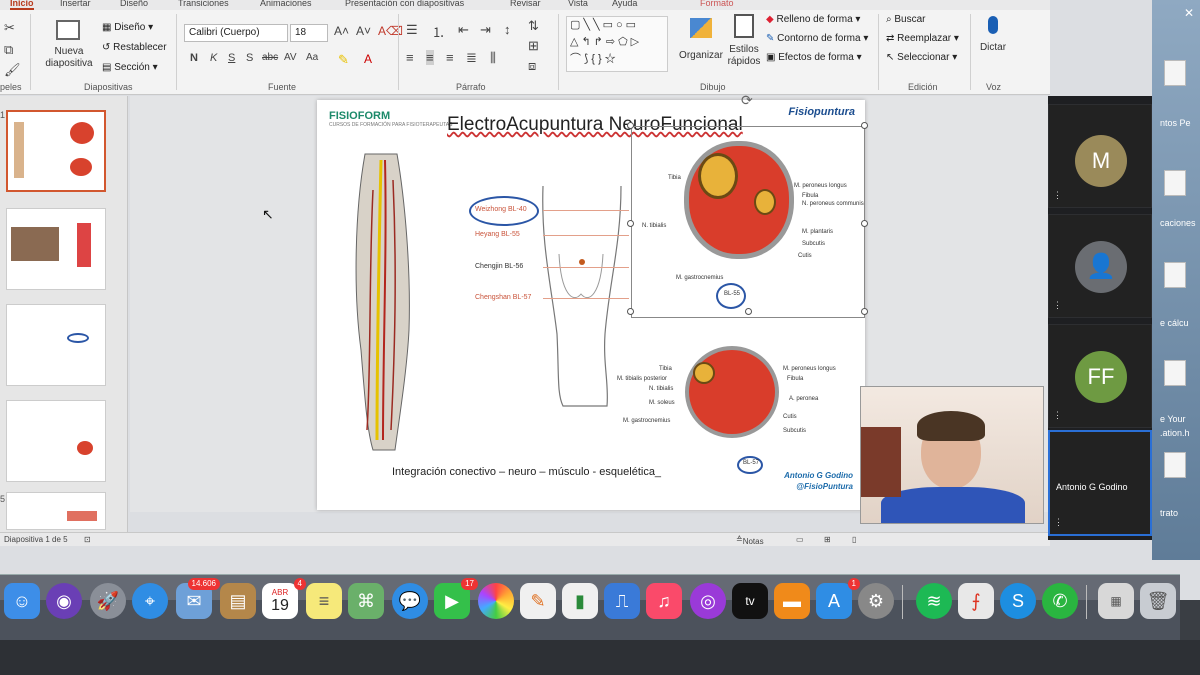 This screenshot has height=675, width=1200. Describe the element at coordinates (363, 31) in the screenshot. I see `shrink-font-icon: A˅` at that location.